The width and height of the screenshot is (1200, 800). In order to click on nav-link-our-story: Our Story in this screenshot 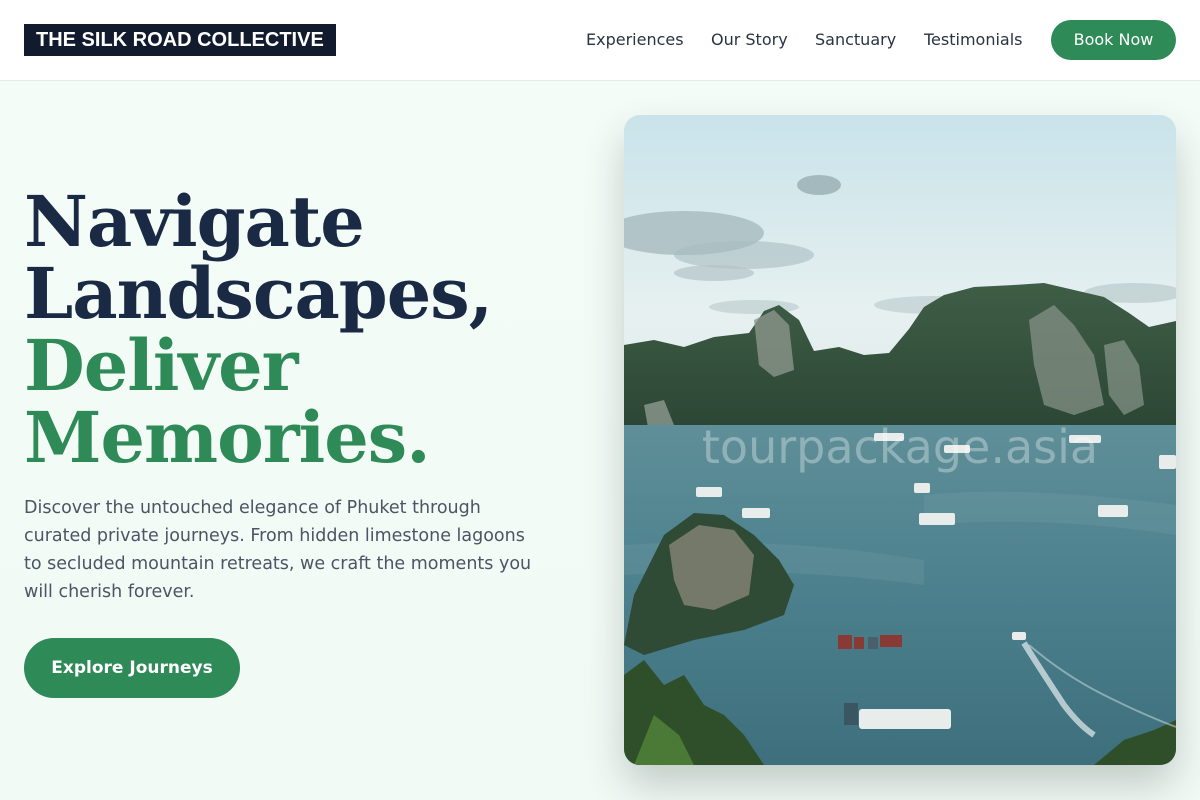, I will do `click(749, 40)`.